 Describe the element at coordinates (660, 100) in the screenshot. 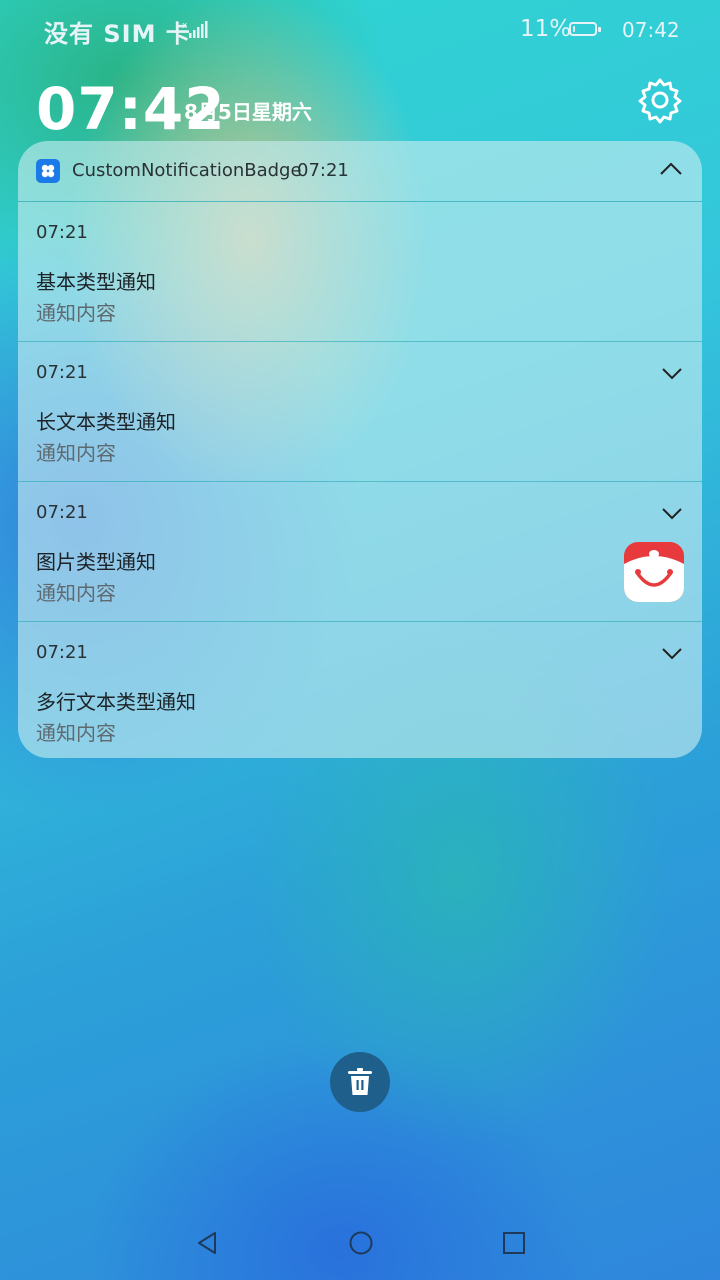

I see `gear-icon` at that location.